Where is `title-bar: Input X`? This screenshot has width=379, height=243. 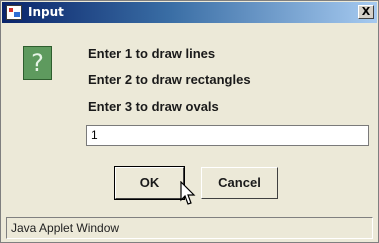
title-bar: Input X is located at coordinates (189, 12).